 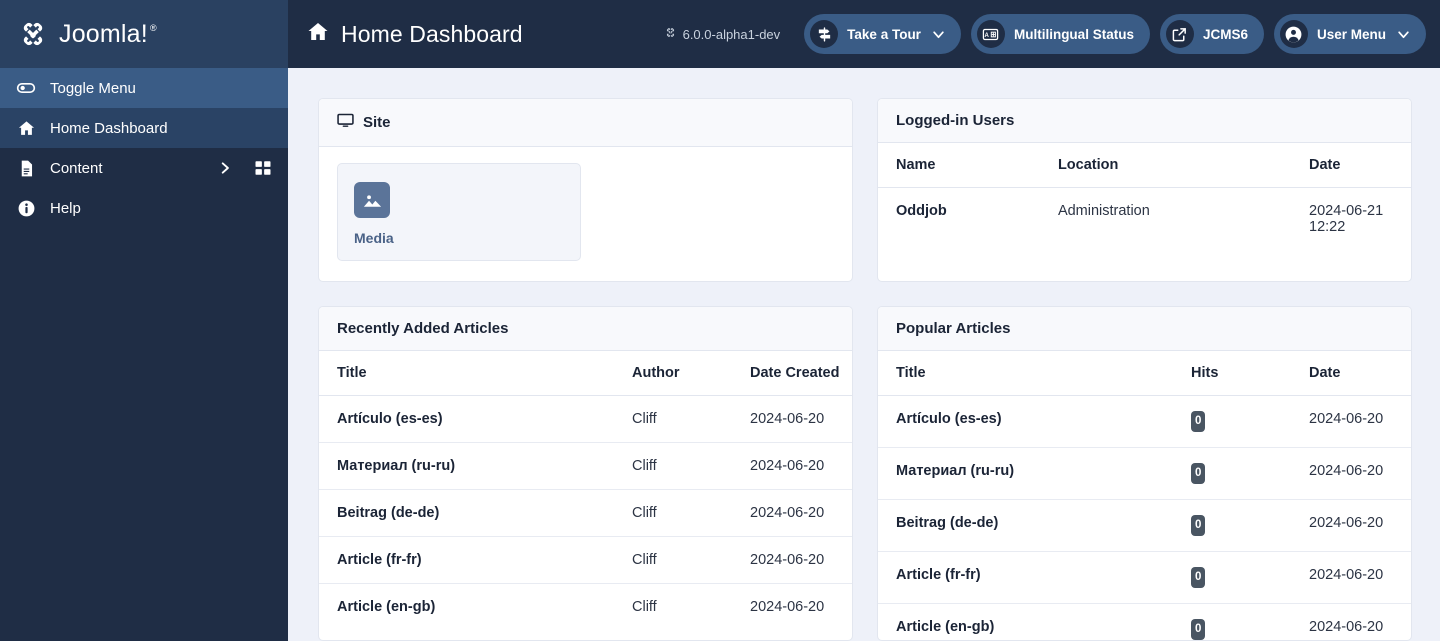 I want to click on document-icon, so click(x=26, y=168).